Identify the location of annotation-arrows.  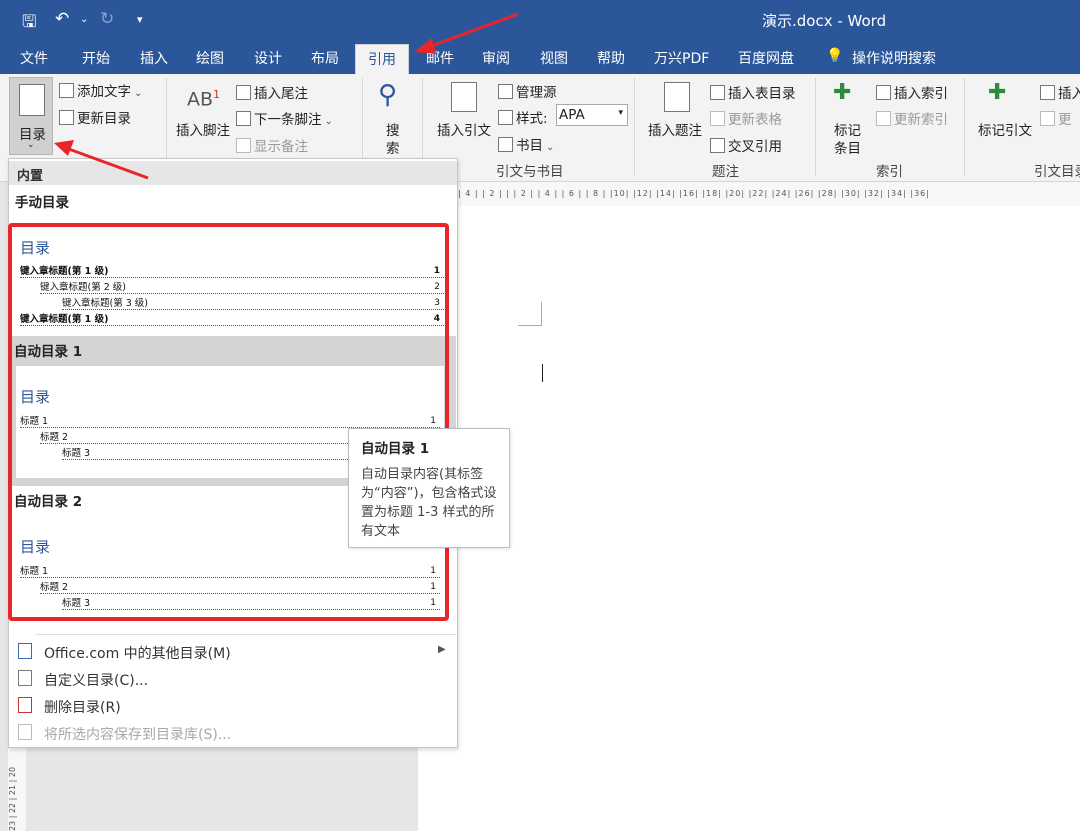
(286, 96).